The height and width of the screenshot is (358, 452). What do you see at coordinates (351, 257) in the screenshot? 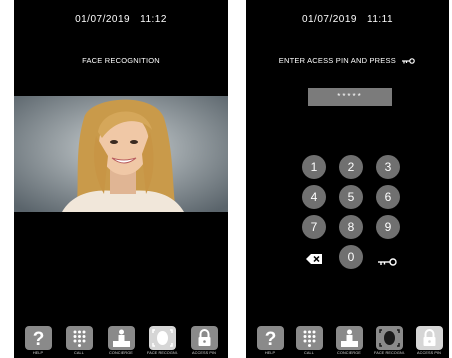
I see `key-0: 0` at bounding box center [351, 257].